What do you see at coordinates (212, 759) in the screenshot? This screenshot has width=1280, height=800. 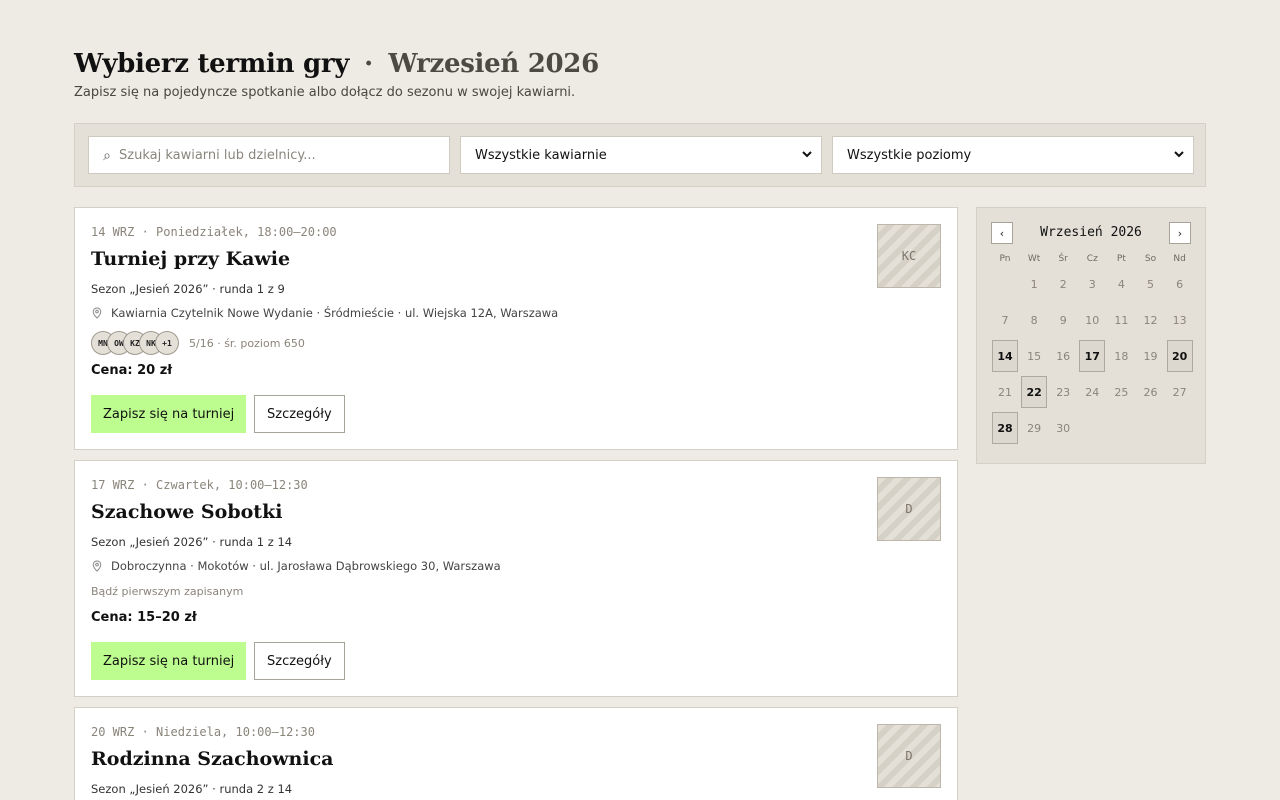 I see `event-title: Rodzinna Szachownica` at bounding box center [212, 759].